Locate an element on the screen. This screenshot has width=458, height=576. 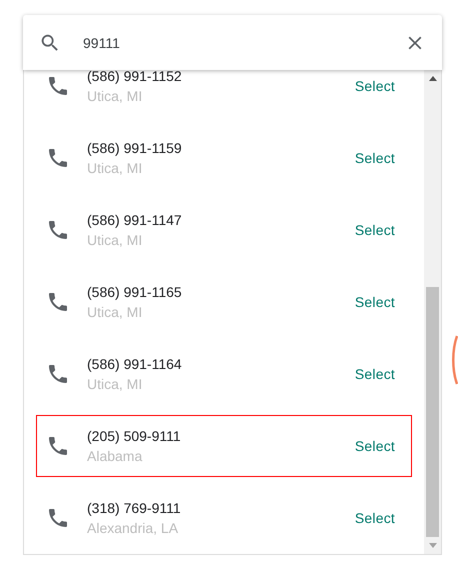
phone-number: (205) 509-9111 is located at coordinates (134, 436).